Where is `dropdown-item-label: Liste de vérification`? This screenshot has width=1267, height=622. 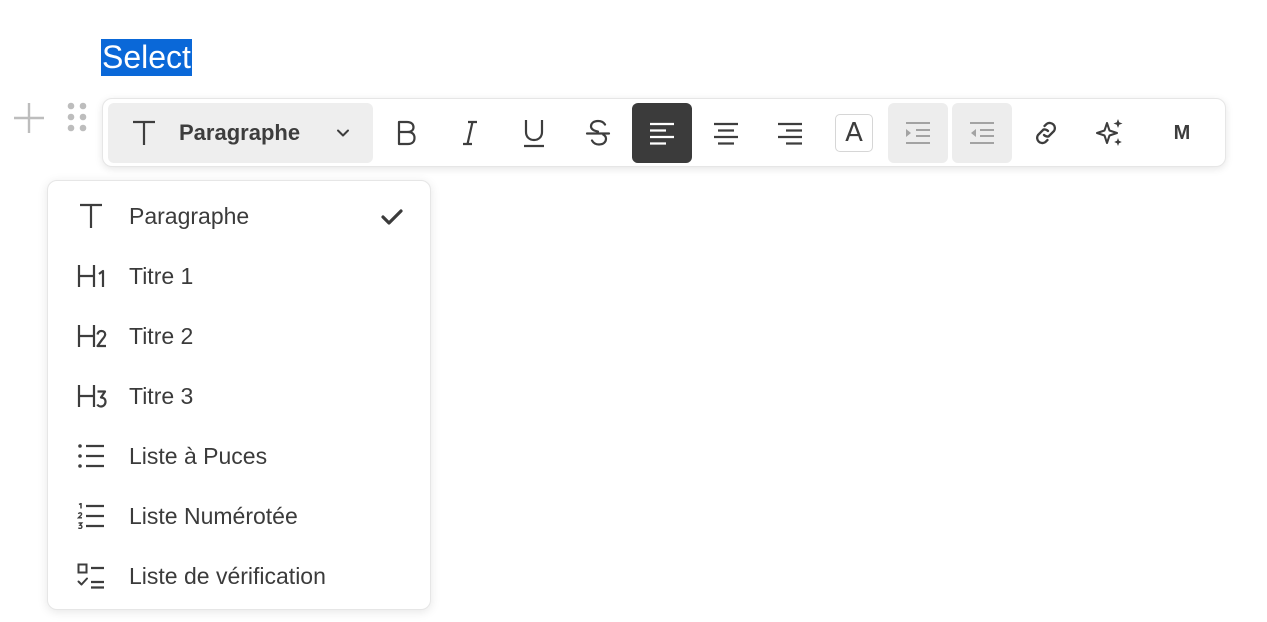 dropdown-item-label: Liste de vérification is located at coordinates (227, 576).